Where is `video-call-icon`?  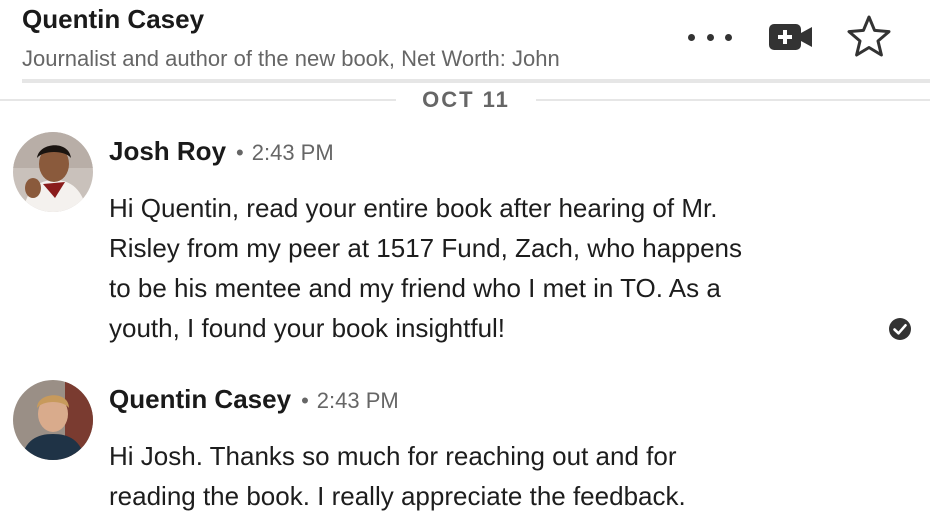 video-call-icon is located at coordinates (791, 37).